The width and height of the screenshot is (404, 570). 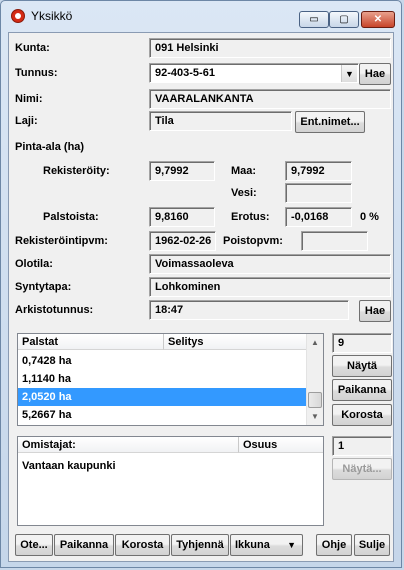 What do you see at coordinates (378, 19) in the screenshot?
I see `close-button: ✕` at bounding box center [378, 19].